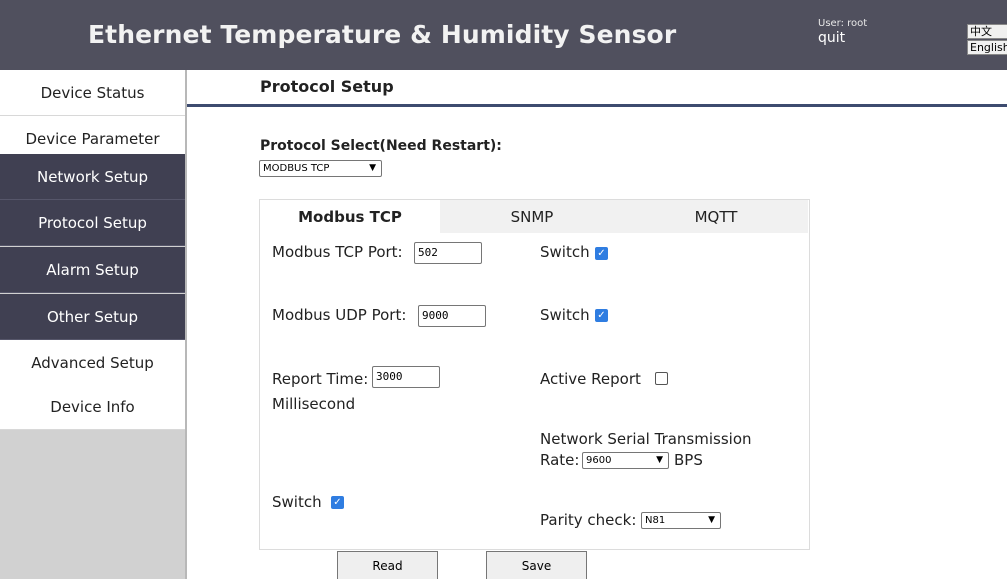  I want to click on protocol-select: MODBUS TCP ▼, so click(320, 168).